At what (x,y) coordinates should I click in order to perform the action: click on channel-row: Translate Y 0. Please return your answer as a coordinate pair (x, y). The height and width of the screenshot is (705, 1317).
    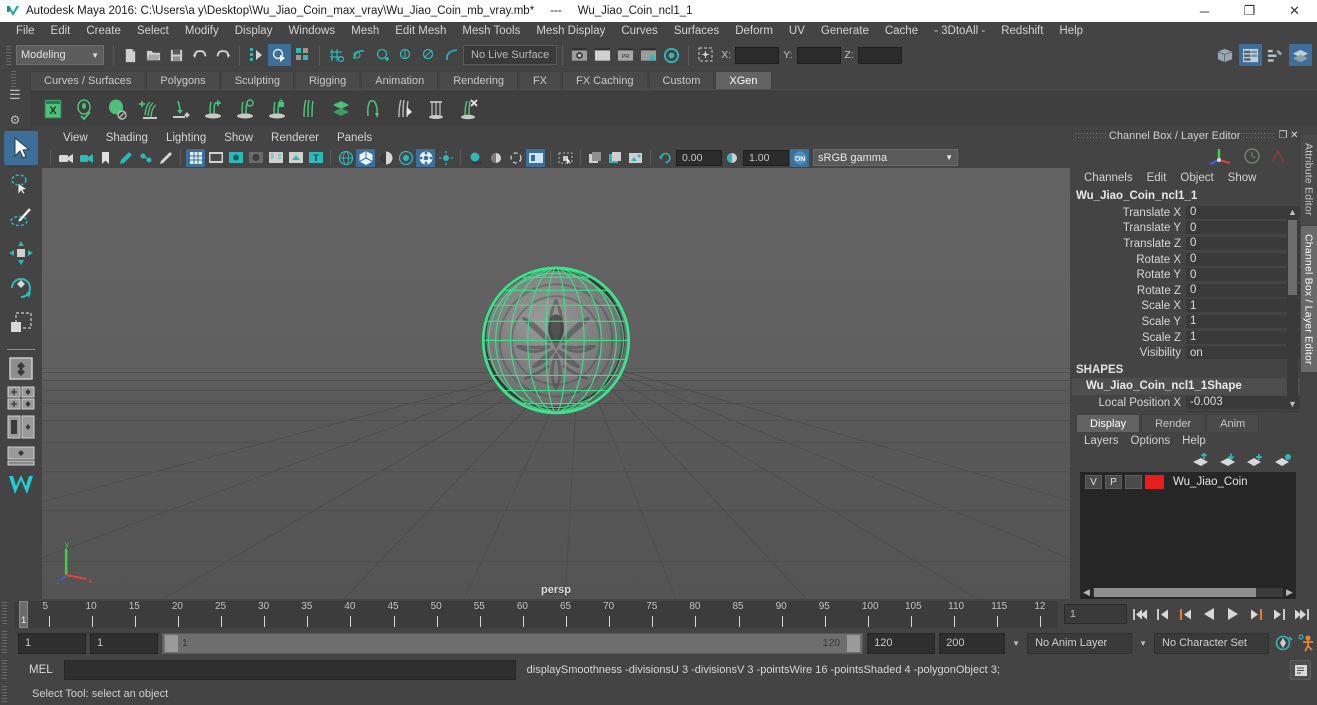
    Looking at the image, I should click on (1186, 229).